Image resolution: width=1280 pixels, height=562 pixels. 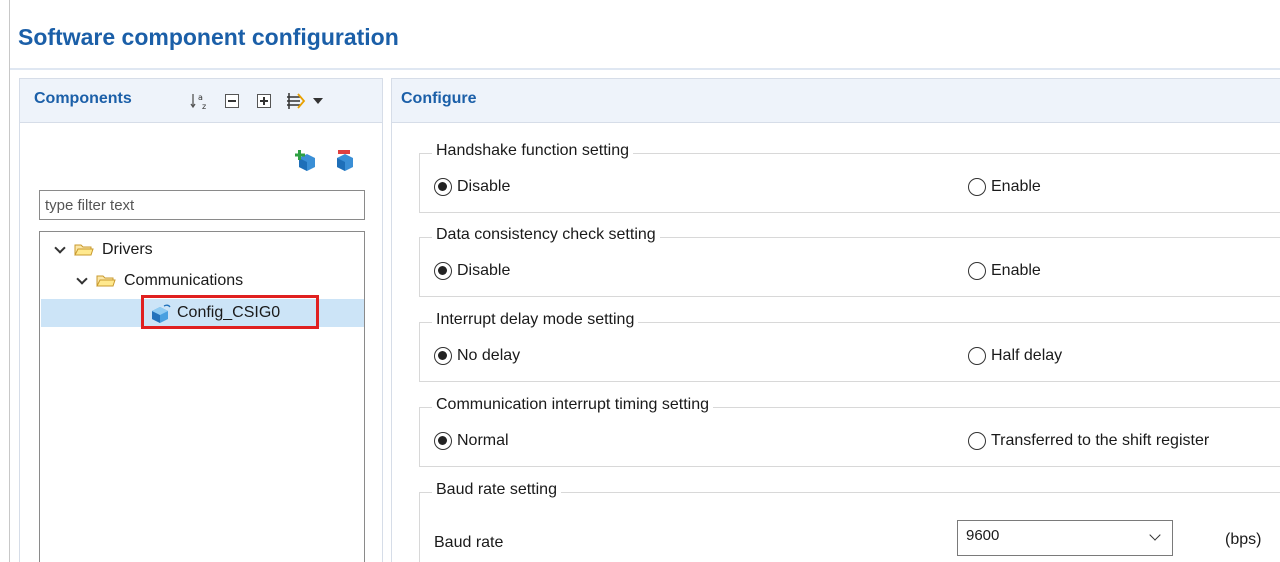 I want to click on tree-item-drivers: Drivers, so click(x=103, y=250).